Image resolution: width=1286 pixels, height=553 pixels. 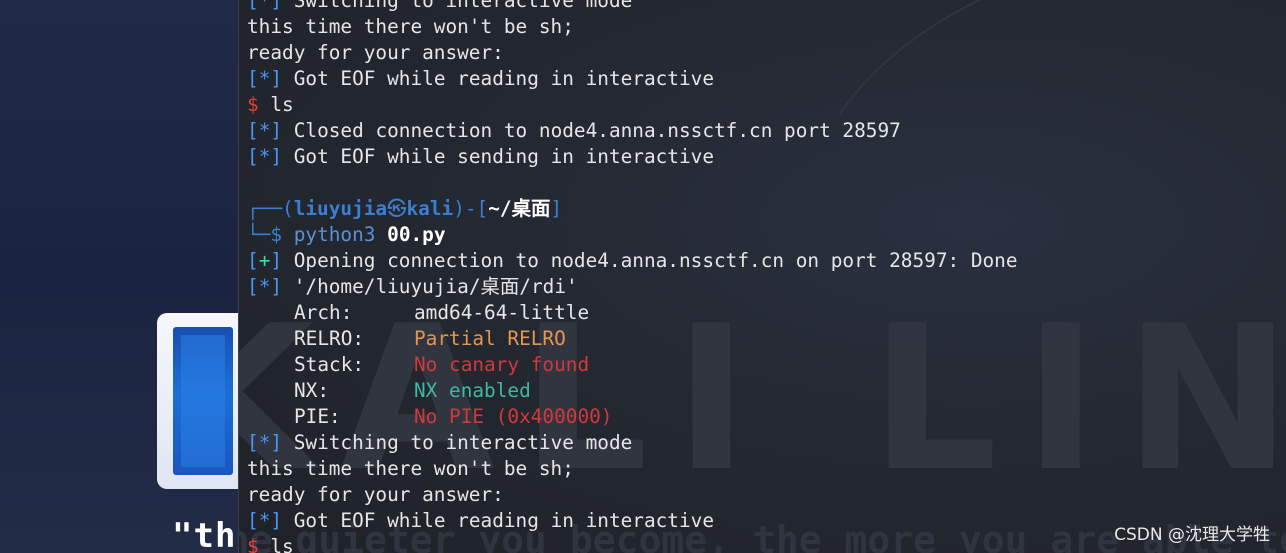 What do you see at coordinates (430, 286) in the screenshot?
I see `status-text: '/home/liuyujia/桌面/rdi'` at bounding box center [430, 286].